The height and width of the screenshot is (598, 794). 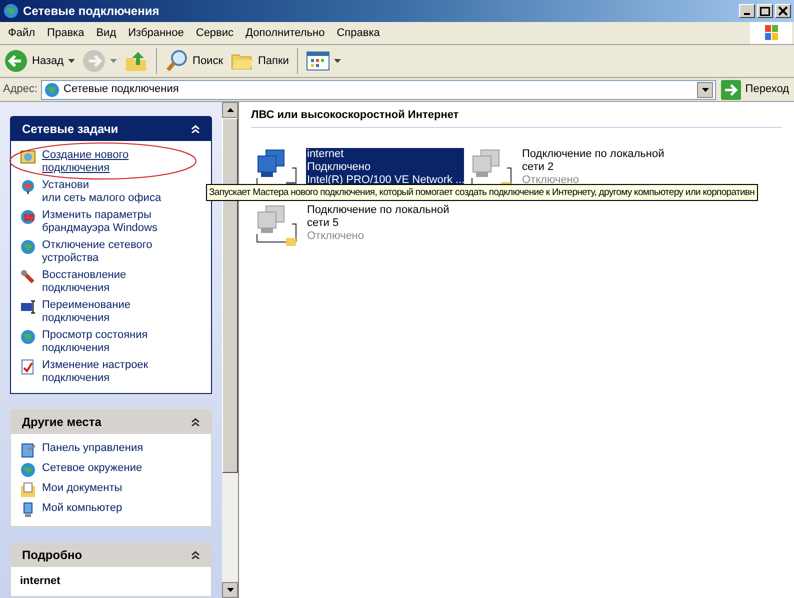 I want to click on panel-title: Сетевые задачи, so click(x=70, y=129).